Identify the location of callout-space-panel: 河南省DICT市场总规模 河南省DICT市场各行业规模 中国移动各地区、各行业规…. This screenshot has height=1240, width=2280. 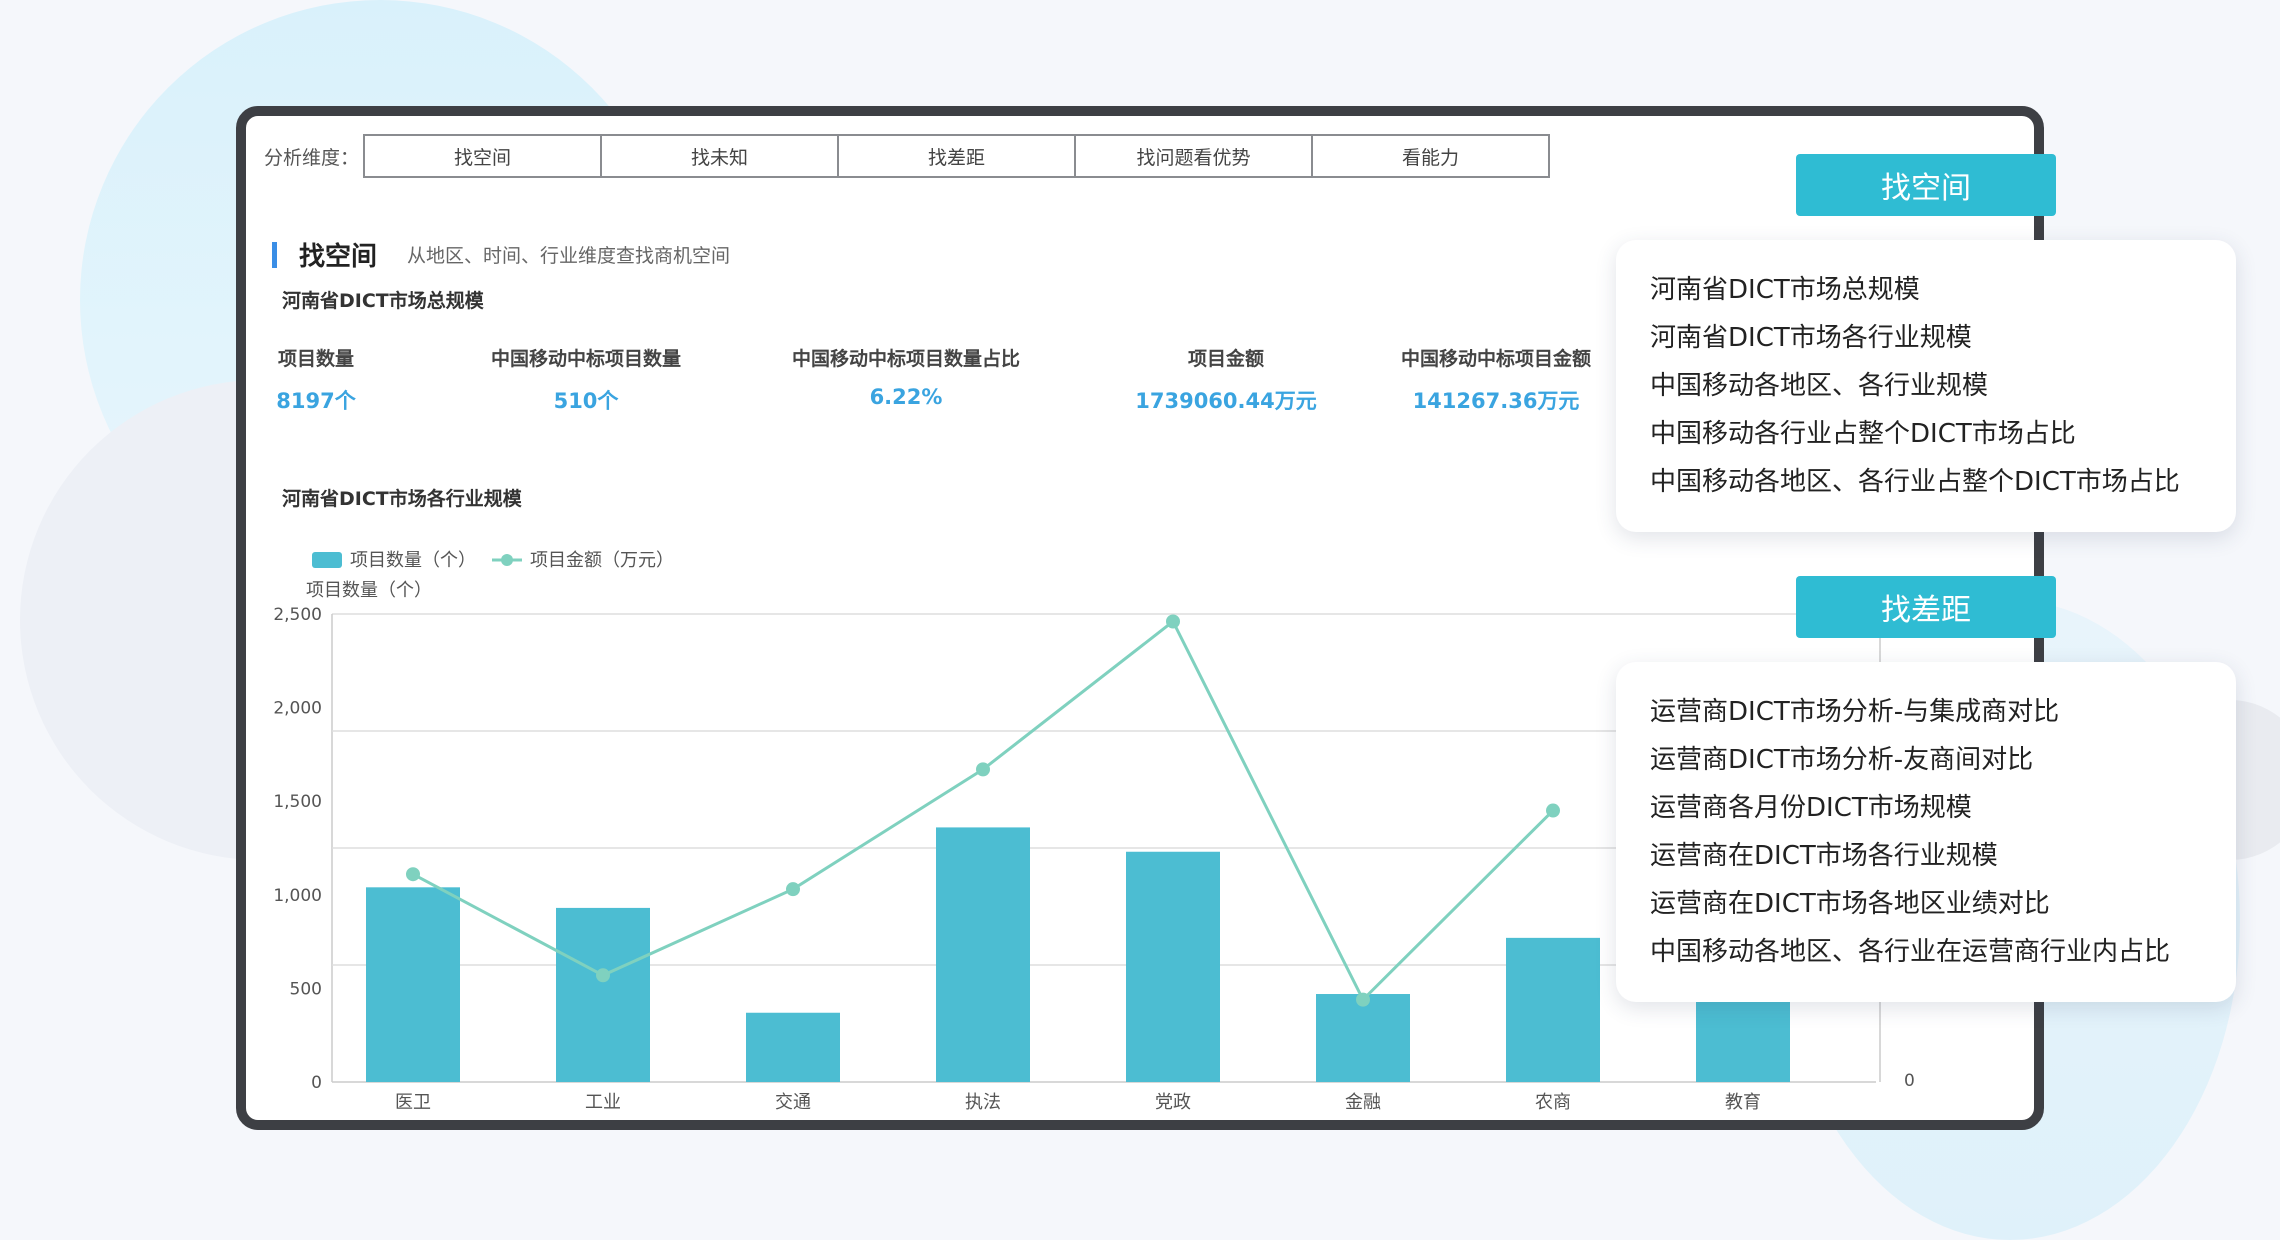
(1926, 386).